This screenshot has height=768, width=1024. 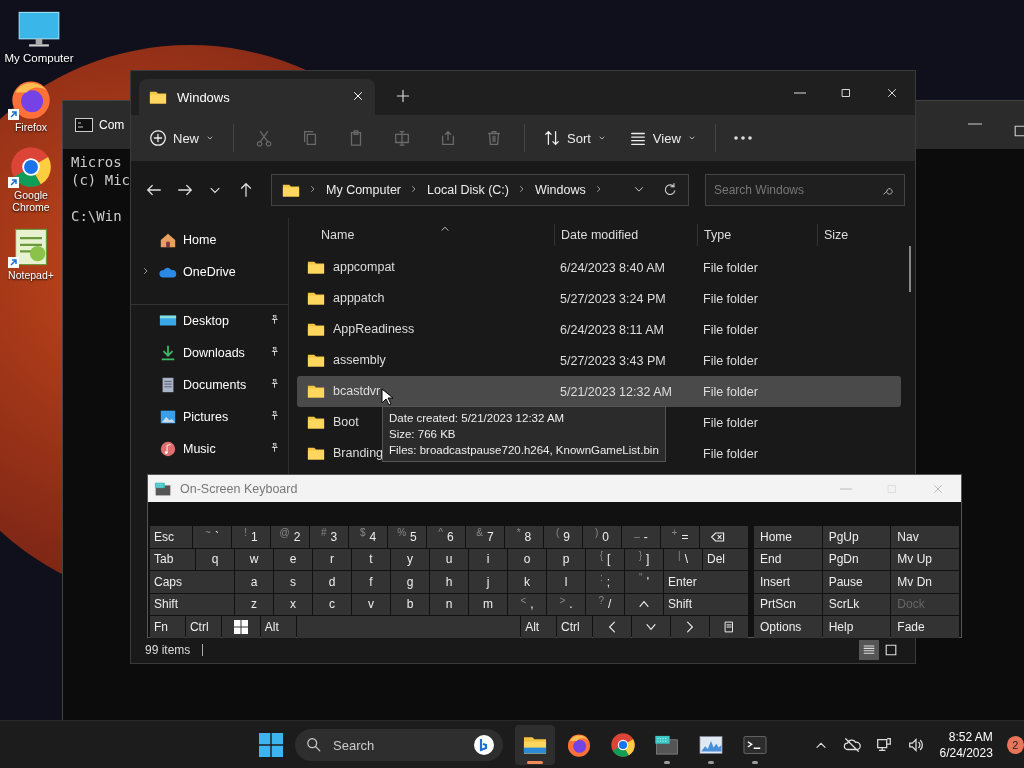 What do you see at coordinates (199, 449) in the screenshot?
I see `nav-item-label: Music` at bounding box center [199, 449].